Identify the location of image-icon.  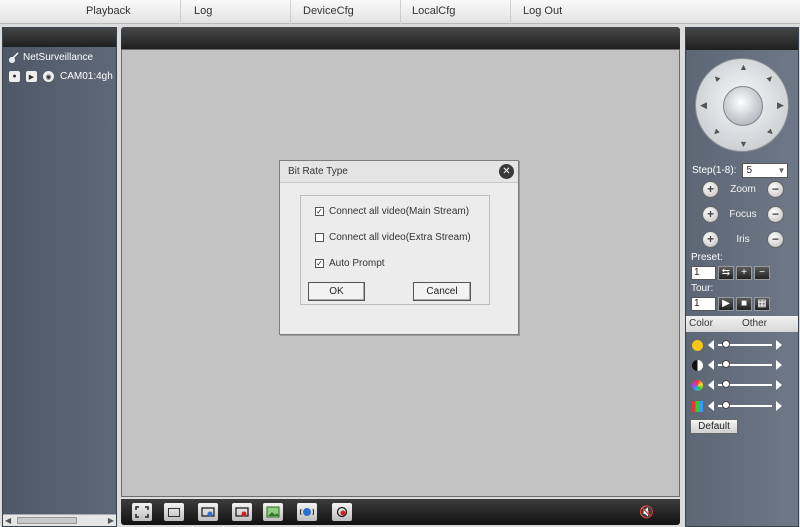
(273, 512).